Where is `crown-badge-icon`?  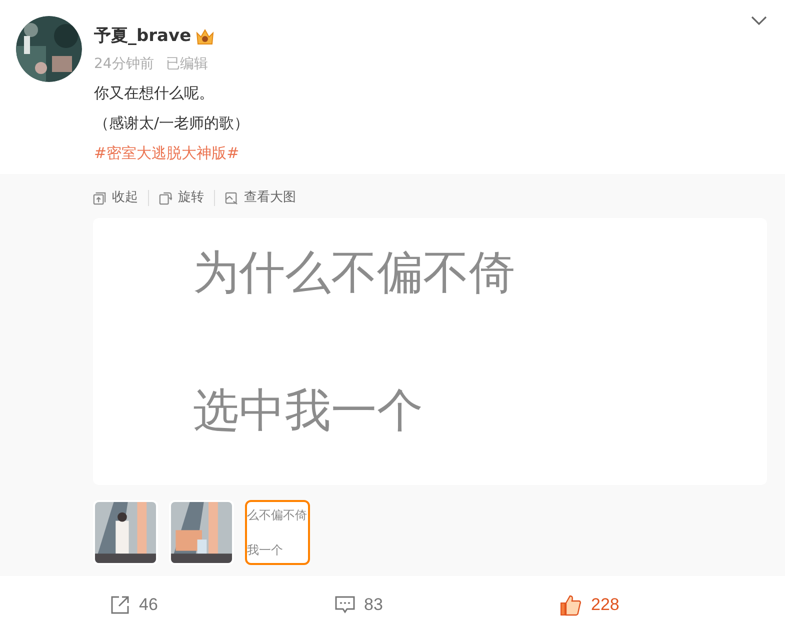
crown-badge-icon is located at coordinates (205, 36).